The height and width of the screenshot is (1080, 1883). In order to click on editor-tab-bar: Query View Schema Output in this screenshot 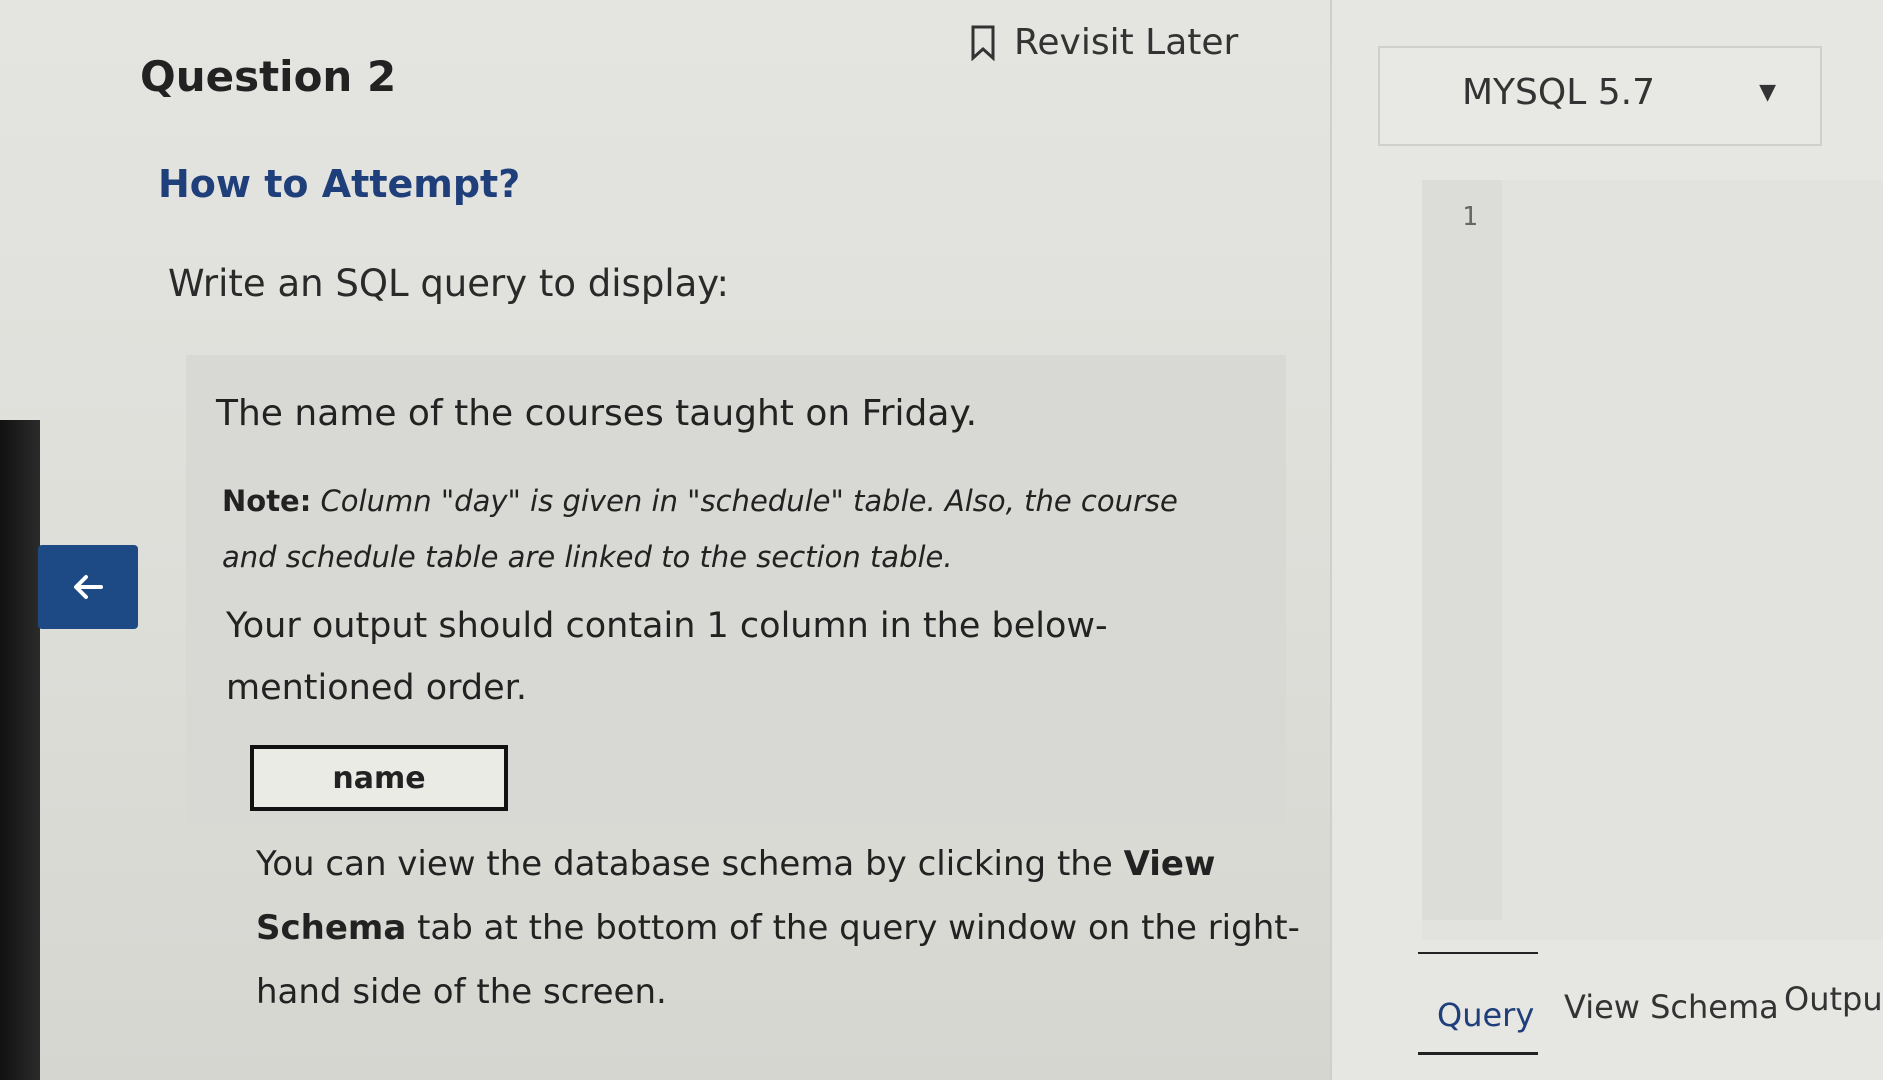, I will do `click(1607, 1010)`.